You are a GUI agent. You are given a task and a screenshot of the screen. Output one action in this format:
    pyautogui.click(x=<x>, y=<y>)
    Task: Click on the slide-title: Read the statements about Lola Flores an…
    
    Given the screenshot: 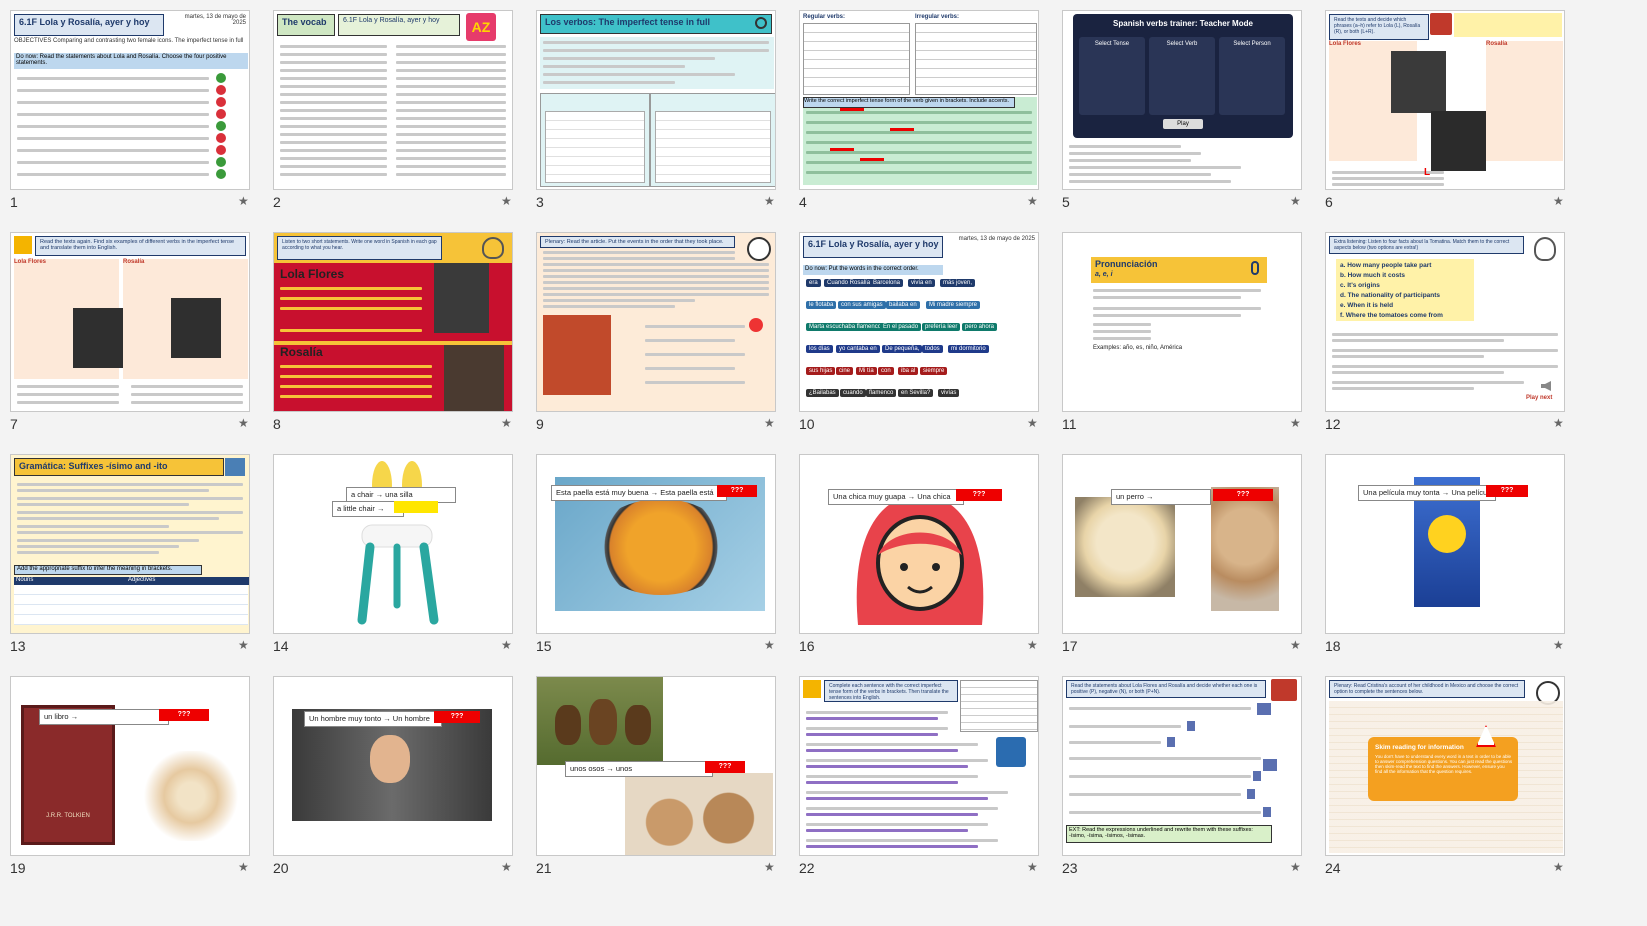 What is the action you would take?
    pyautogui.click(x=1166, y=689)
    